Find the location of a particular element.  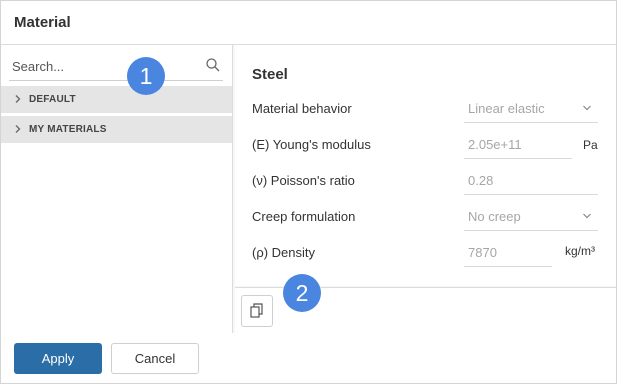

tree-item-default: DEFAULT is located at coordinates (116, 99).